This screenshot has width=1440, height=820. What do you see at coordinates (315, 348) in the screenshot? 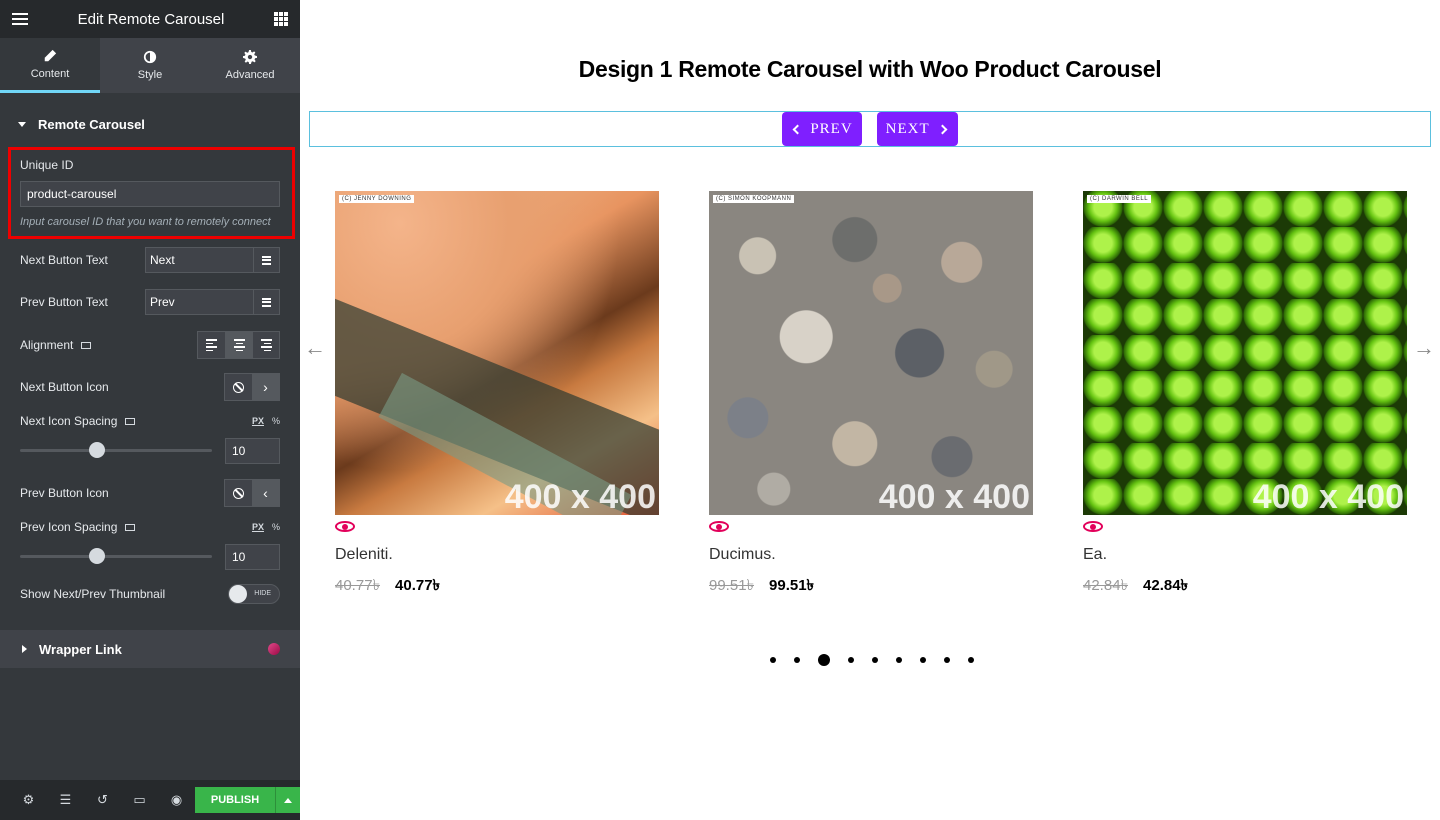
I see `carousel-prev-arrow-icon: ←` at bounding box center [315, 348].